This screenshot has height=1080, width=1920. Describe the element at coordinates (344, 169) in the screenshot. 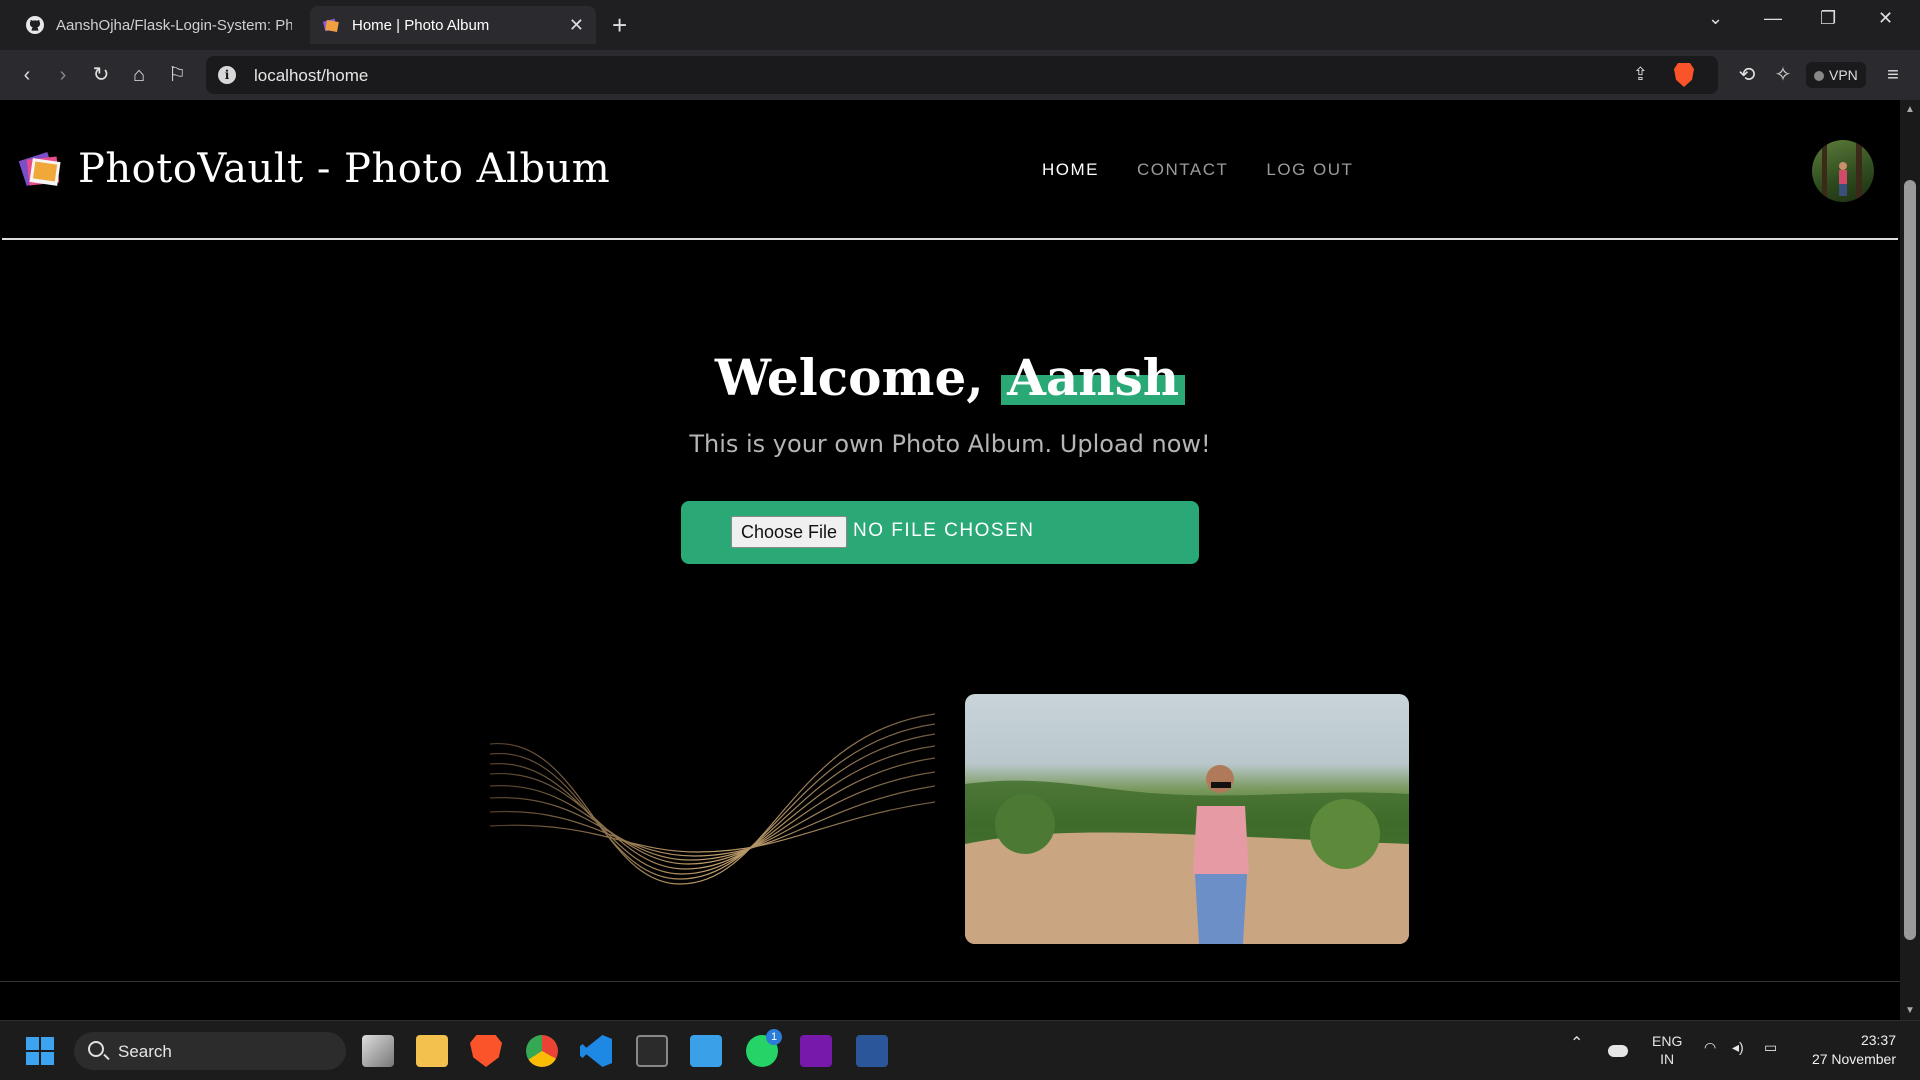

I see `brand-title: PhotoVault - Photo Album` at that location.